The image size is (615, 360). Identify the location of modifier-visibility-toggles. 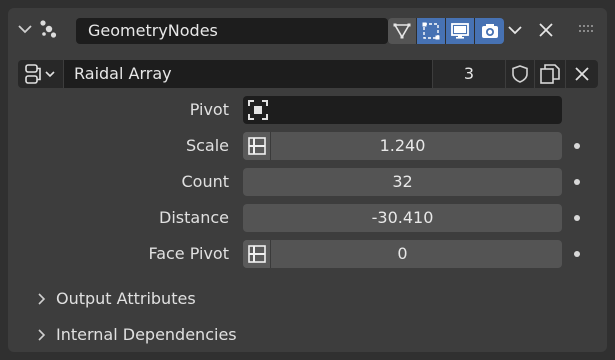
(446, 31).